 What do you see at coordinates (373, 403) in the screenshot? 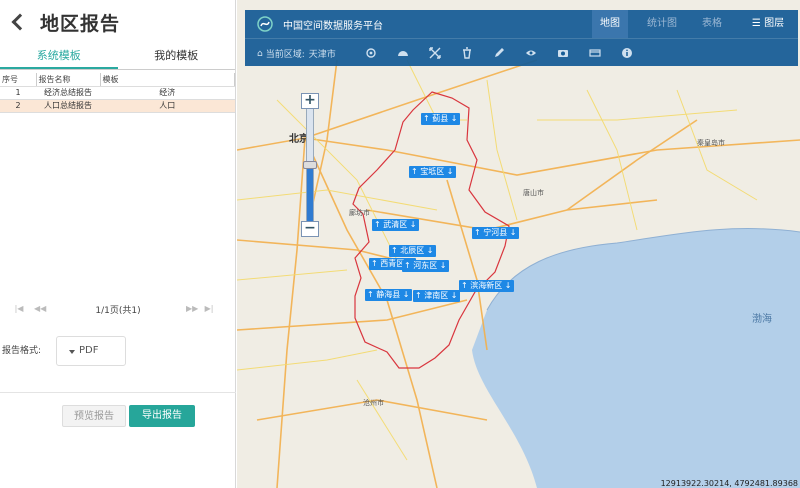
I see `city-label-cangzhou: 沧州市` at bounding box center [373, 403].